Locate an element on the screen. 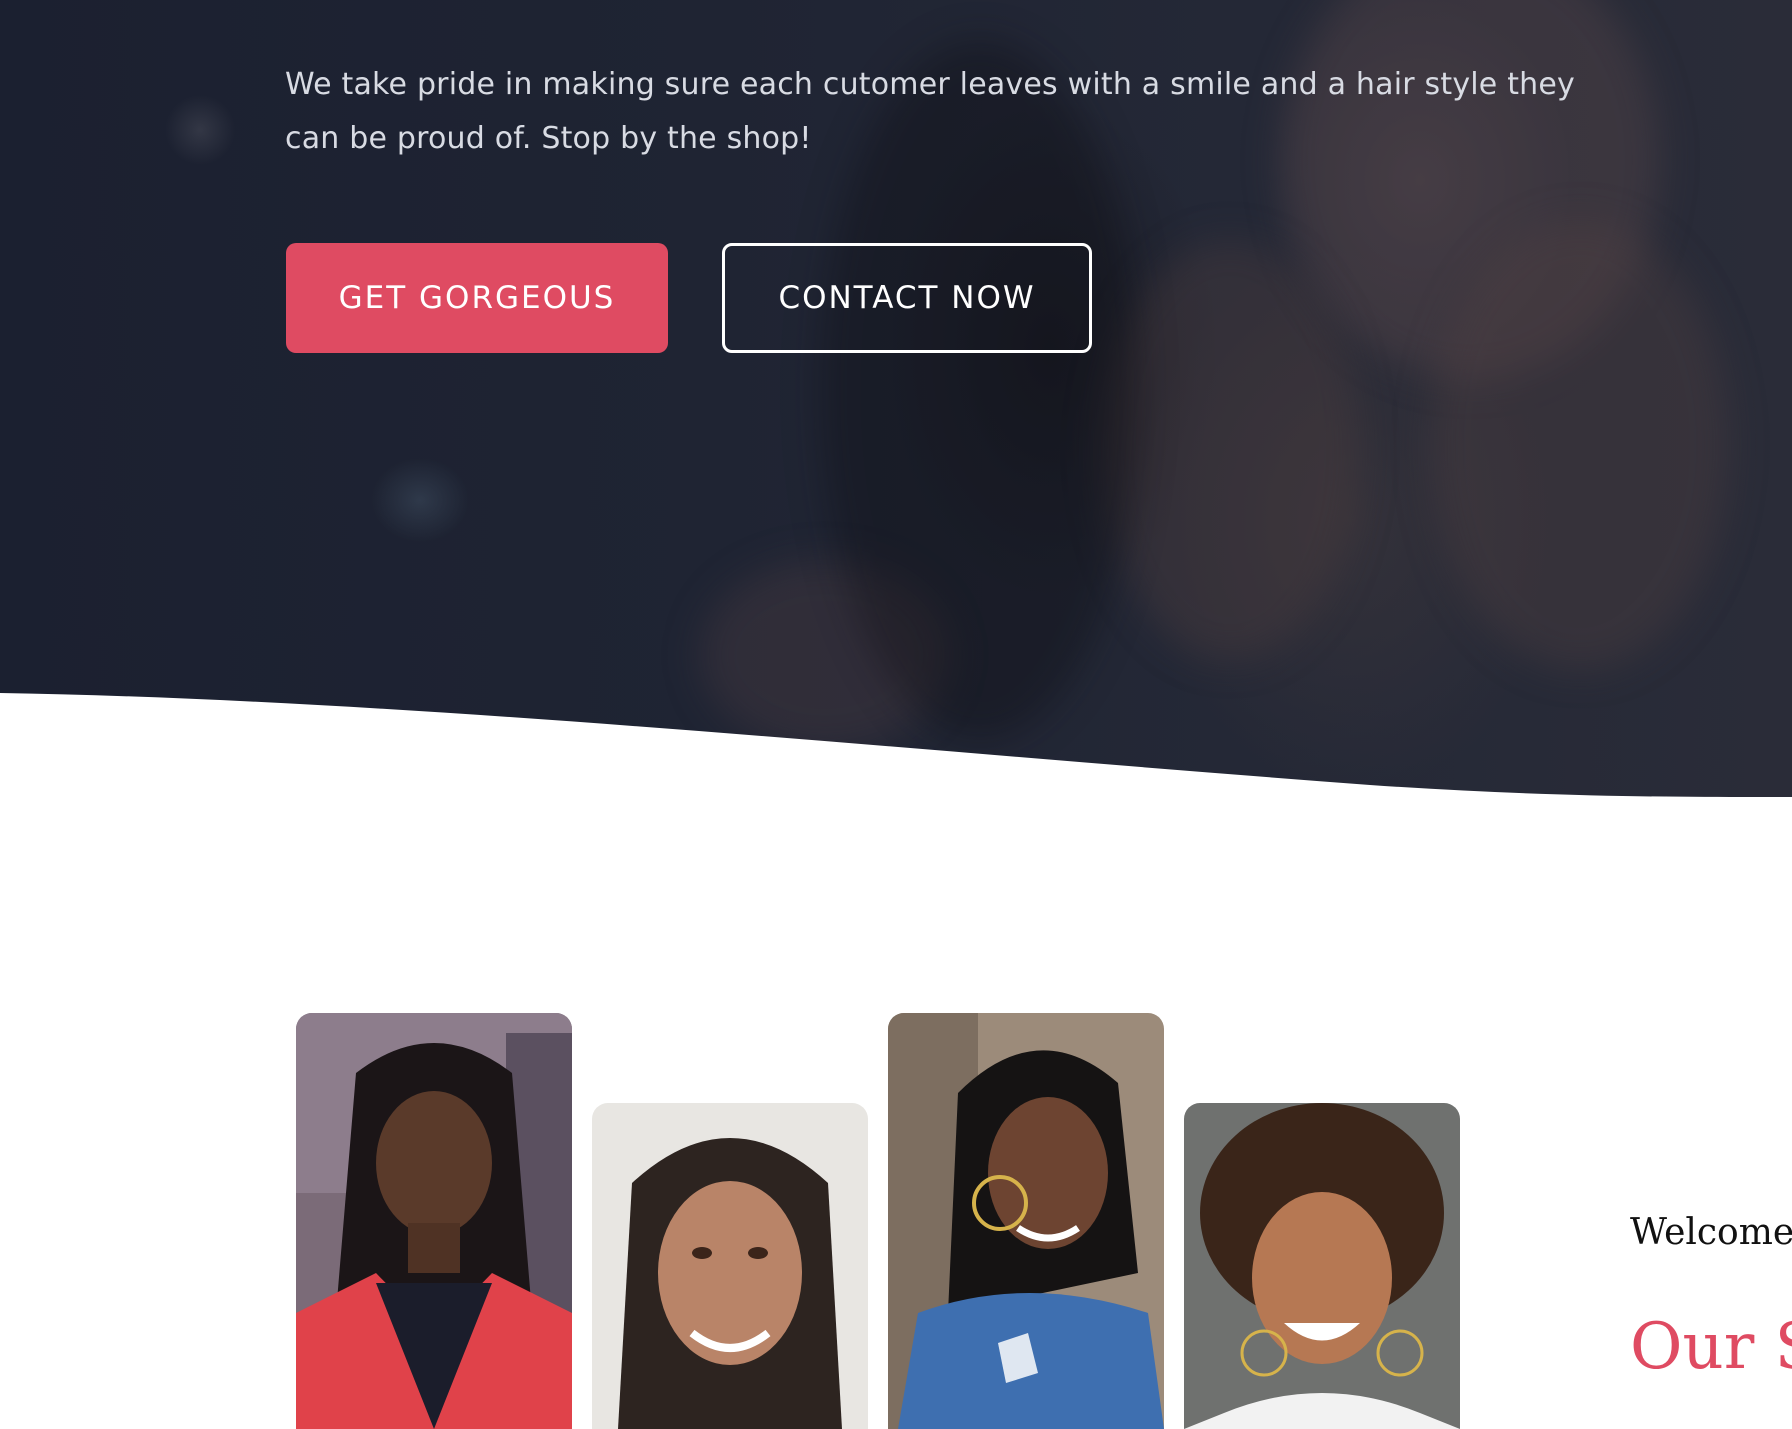  contact-now-button: CONTACT NOW is located at coordinates (907, 298).